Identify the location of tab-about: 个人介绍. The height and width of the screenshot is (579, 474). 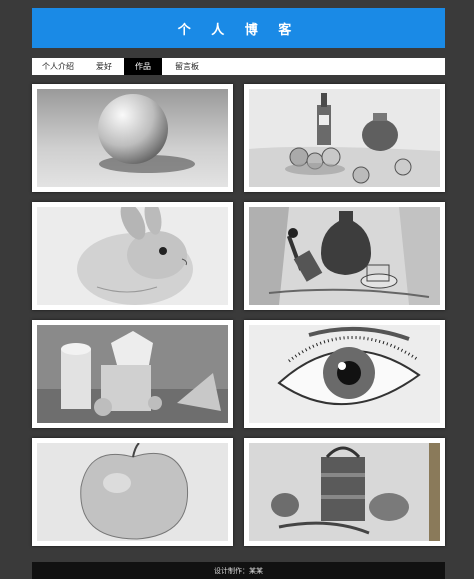
(58, 66).